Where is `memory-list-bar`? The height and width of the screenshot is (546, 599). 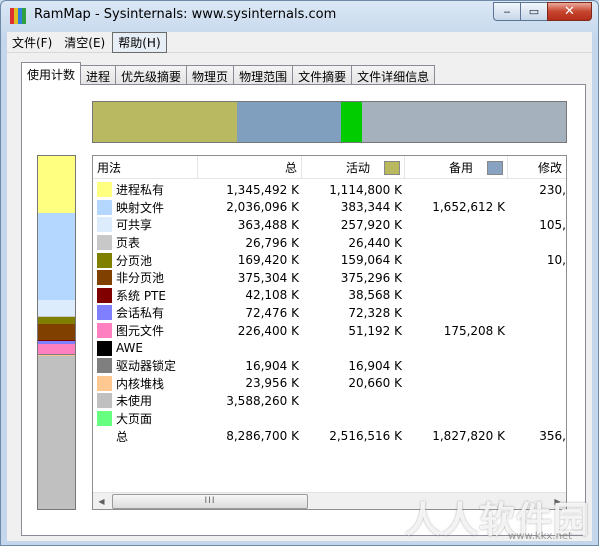 memory-list-bar is located at coordinates (329, 122).